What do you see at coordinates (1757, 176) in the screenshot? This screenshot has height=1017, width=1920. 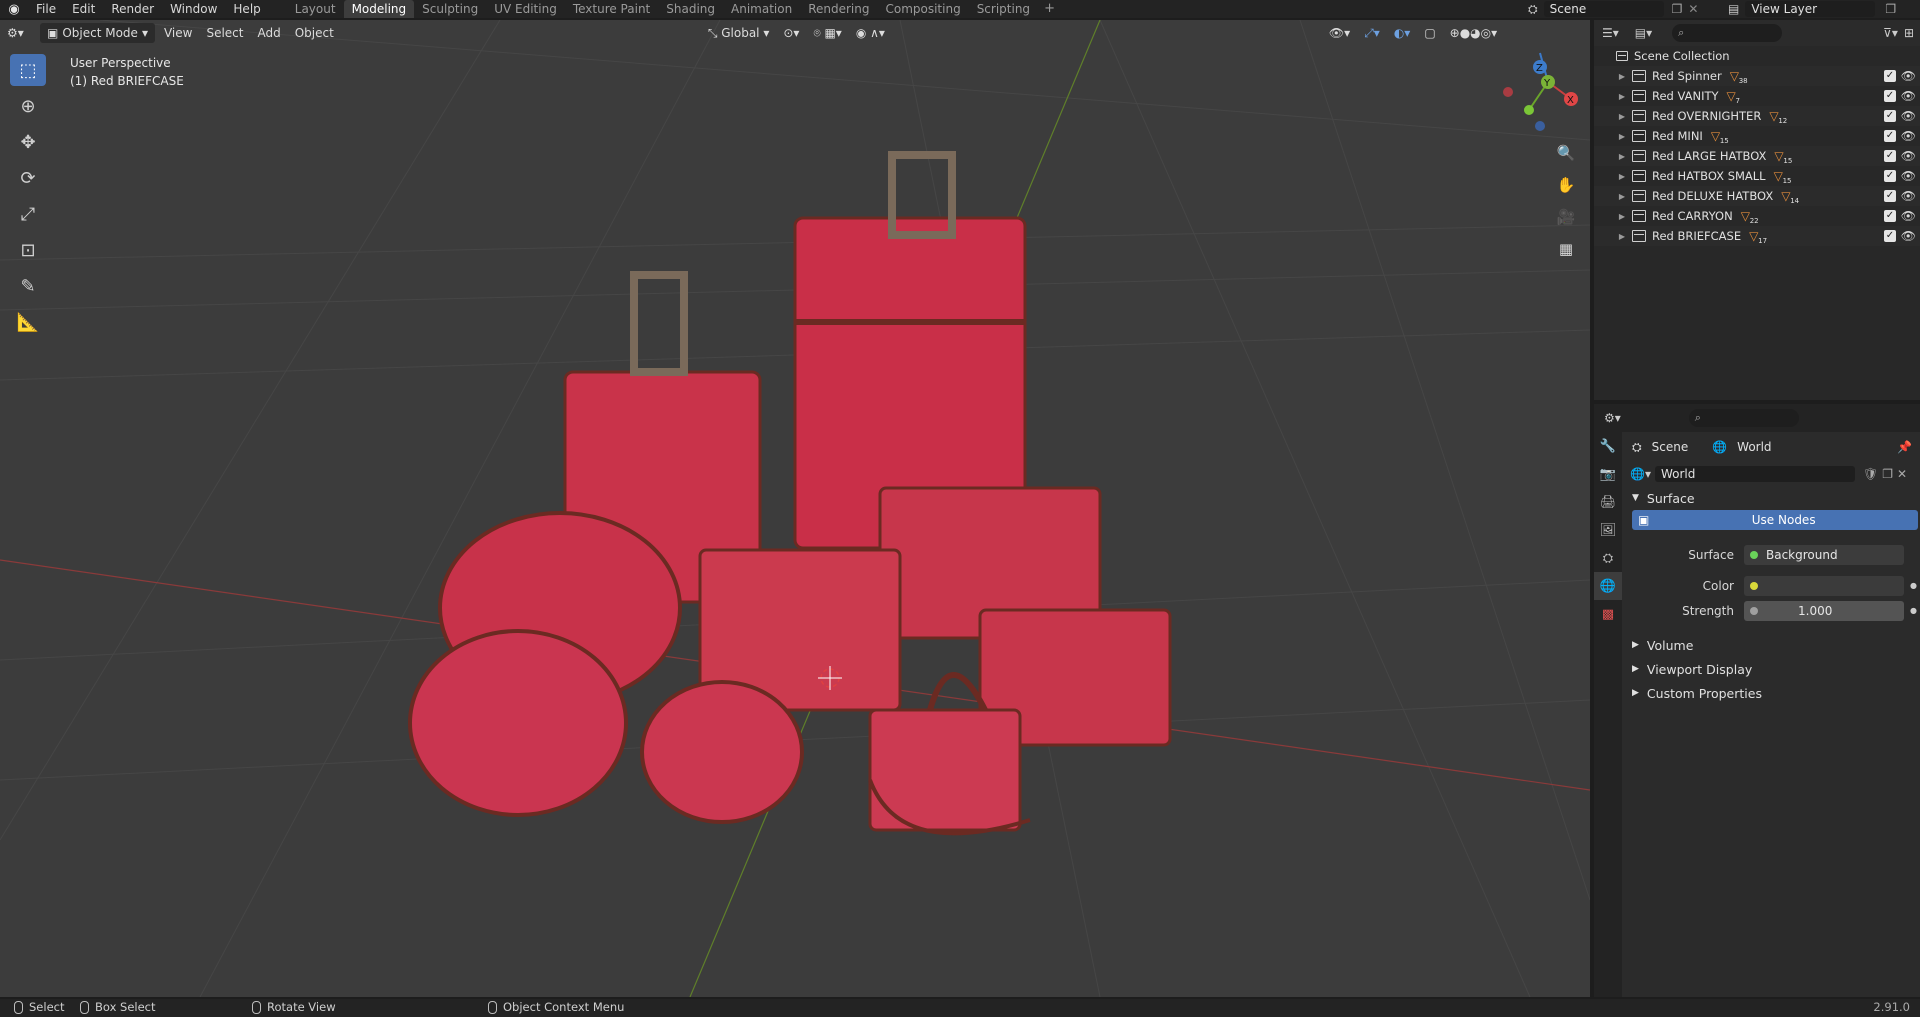 I see `outliner-item: ▶ Red HATBOX SMALL ▽ 15 ✓ 👁` at bounding box center [1757, 176].